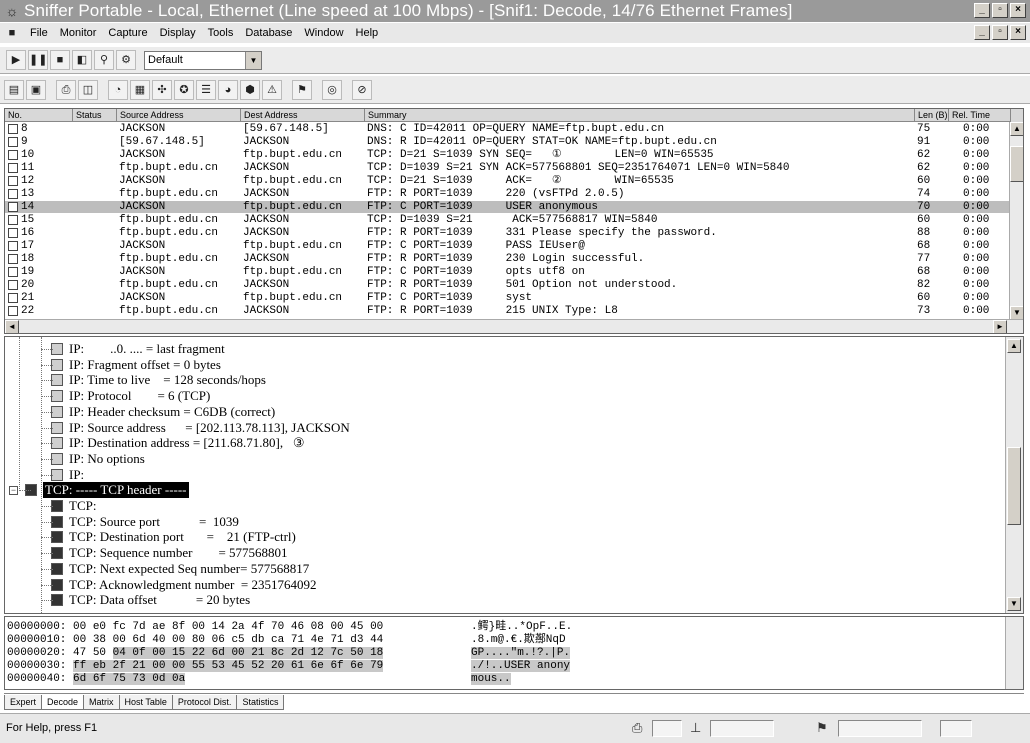 This screenshot has height=743, width=1030. I want to click on scroll-left-icon: ◄, so click(12, 326).